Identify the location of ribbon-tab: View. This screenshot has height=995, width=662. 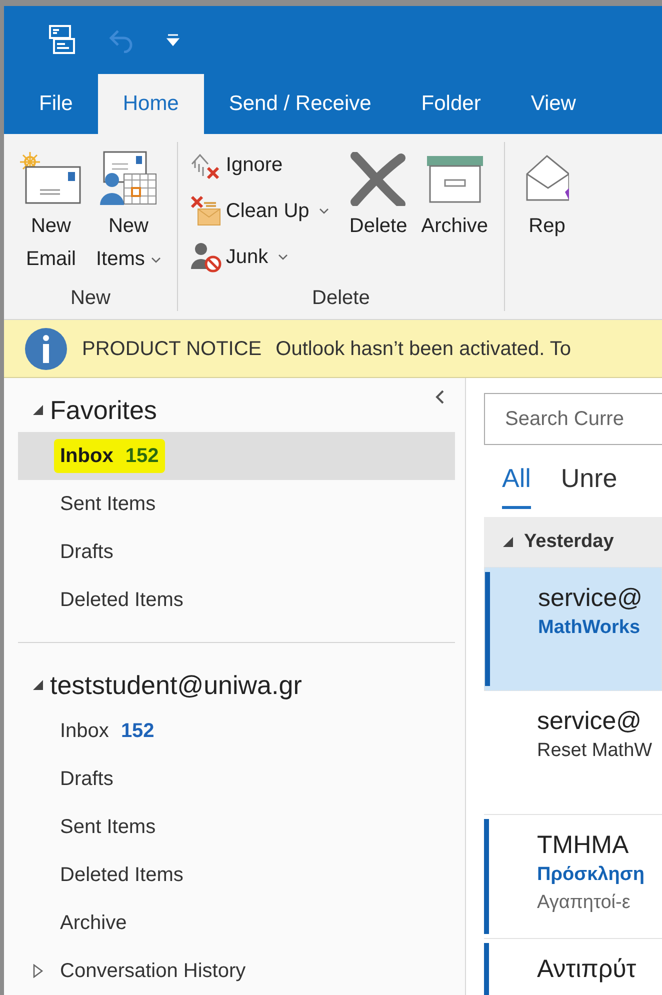
(553, 104).